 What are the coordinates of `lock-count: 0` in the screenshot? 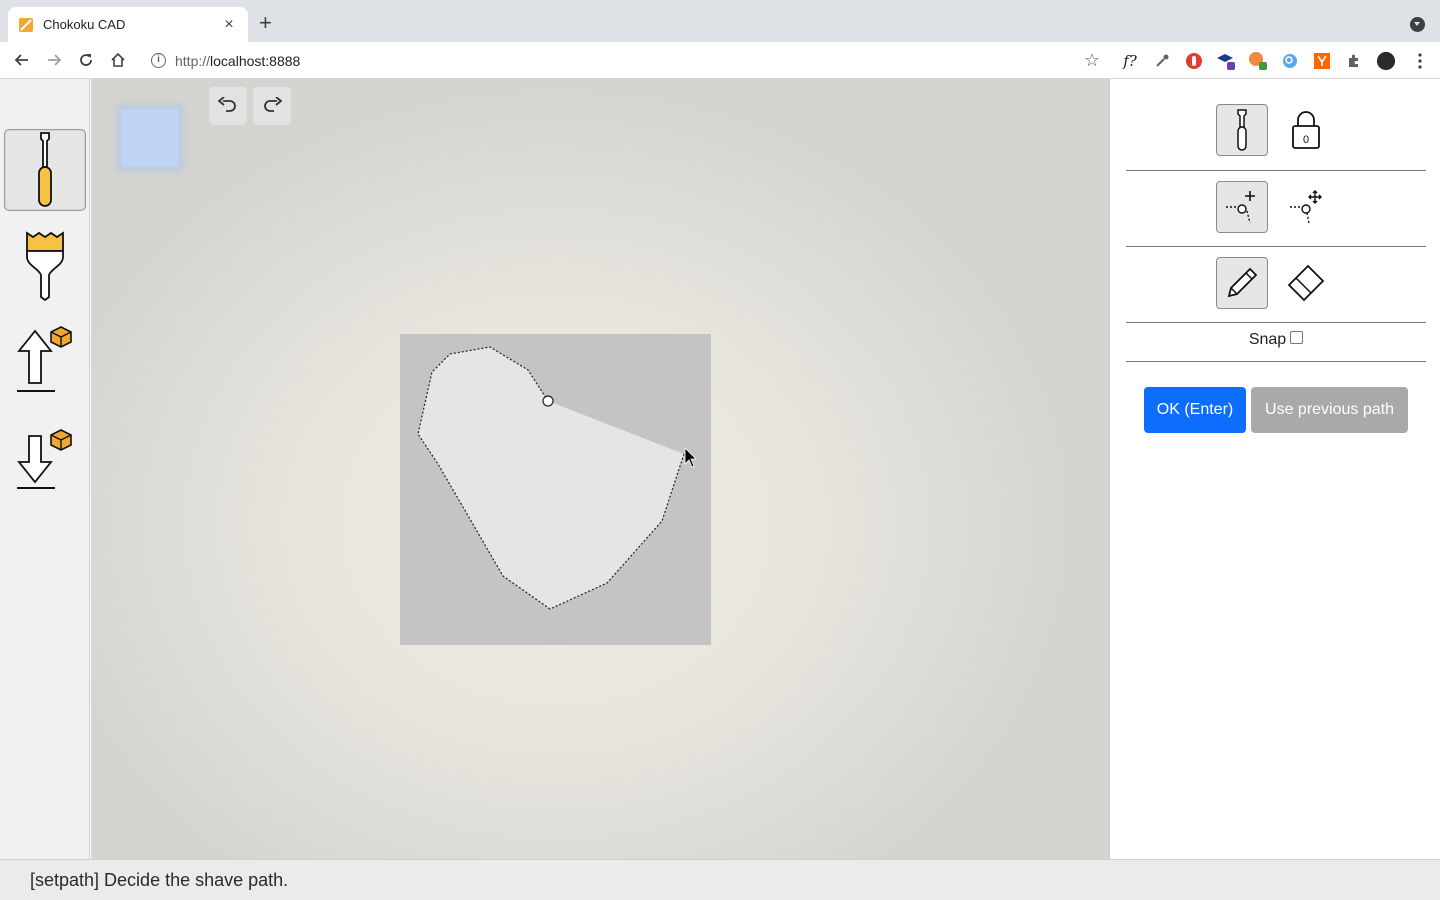 It's located at (1306, 140).